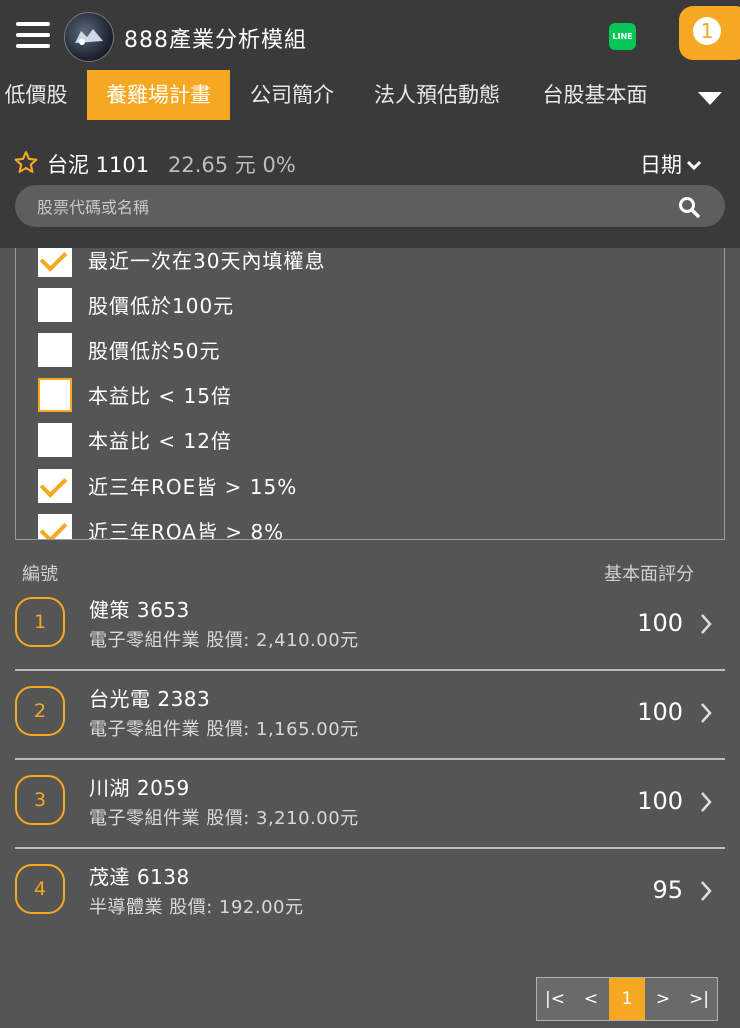 The image size is (740, 1028). What do you see at coordinates (139, 610) in the screenshot?
I see `stock-name: 健策 3653` at bounding box center [139, 610].